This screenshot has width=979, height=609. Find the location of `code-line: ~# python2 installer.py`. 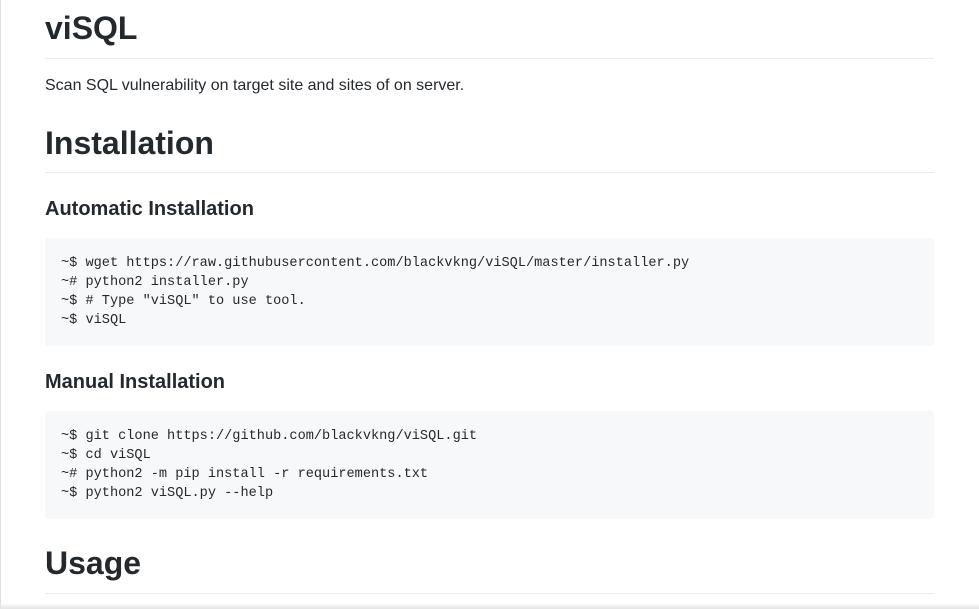

code-line: ~# python2 installer.py is located at coordinates (489, 282).